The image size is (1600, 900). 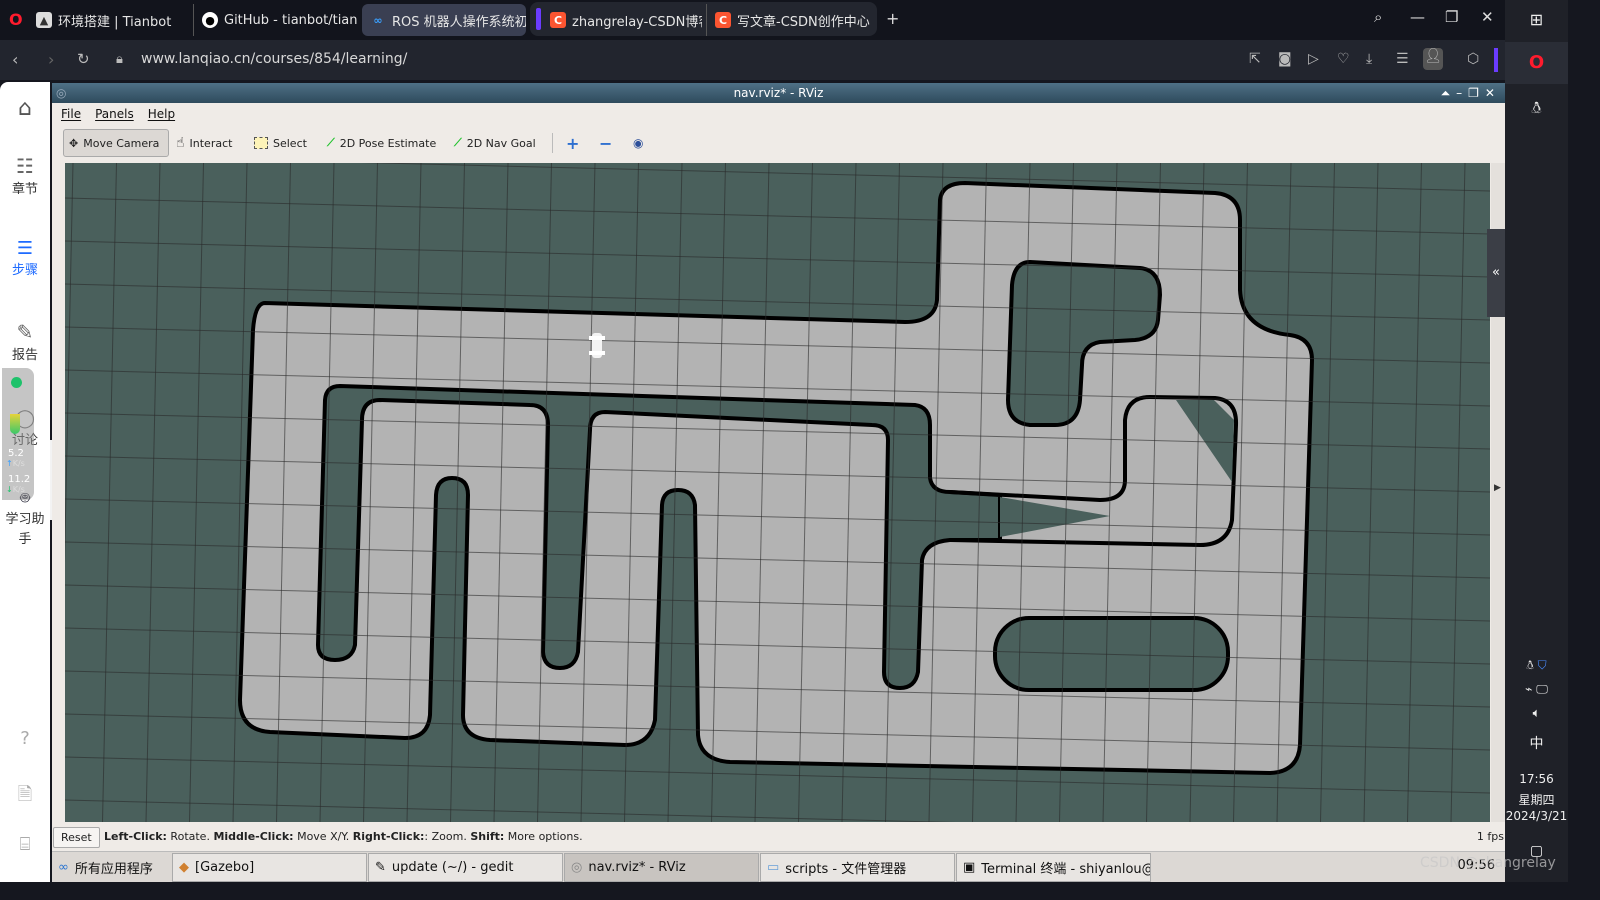 What do you see at coordinates (1053, 867) in the screenshot?
I see `task-terminal: ▣ Terminal 终端 - shiyanlou@⋯` at bounding box center [1053, 867].